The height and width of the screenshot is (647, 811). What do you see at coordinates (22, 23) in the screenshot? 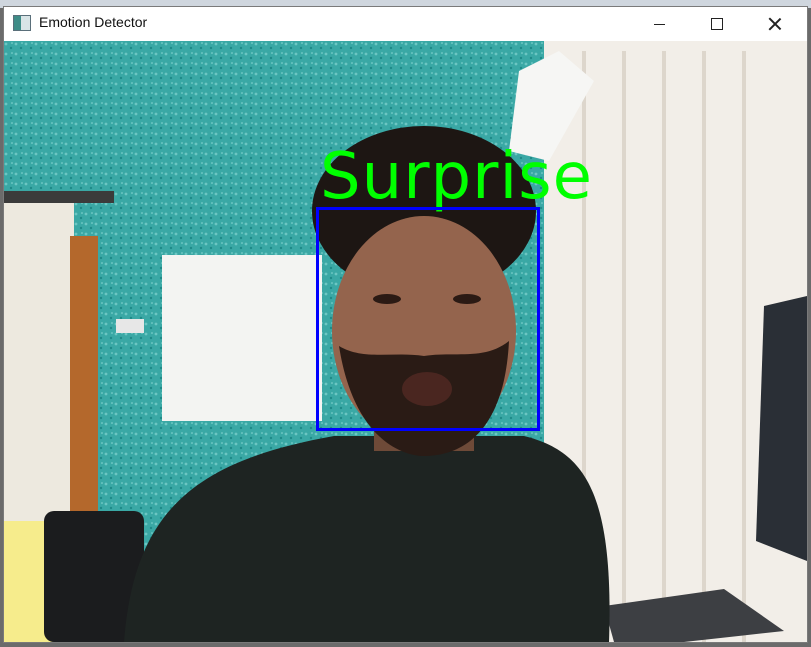
I see `app-icon` at bounding box center [22, 23].